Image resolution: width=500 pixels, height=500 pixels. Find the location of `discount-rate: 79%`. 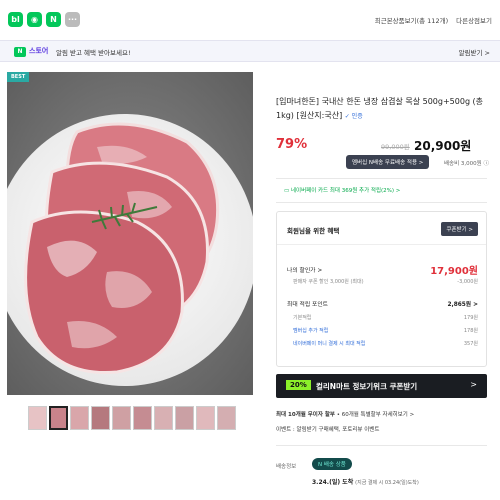

discount-rate: 79% is located at coordinates (292, 144).